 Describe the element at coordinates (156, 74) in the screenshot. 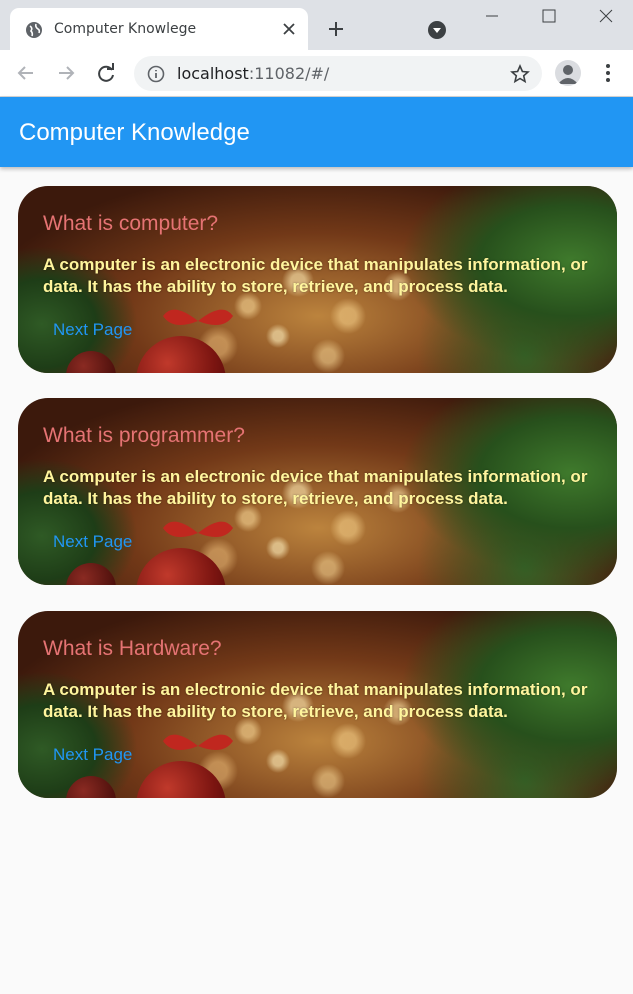

I see `info-icon` at that location.